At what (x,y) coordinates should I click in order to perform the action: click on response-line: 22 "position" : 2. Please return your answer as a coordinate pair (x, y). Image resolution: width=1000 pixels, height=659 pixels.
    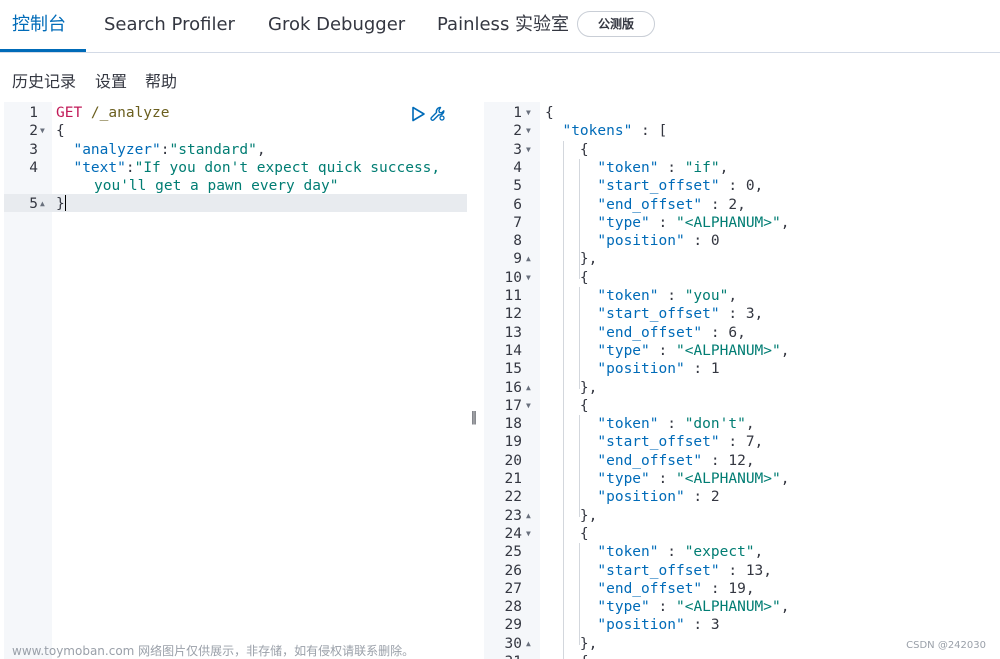
    Looking at the image, I should click on (742, 497).